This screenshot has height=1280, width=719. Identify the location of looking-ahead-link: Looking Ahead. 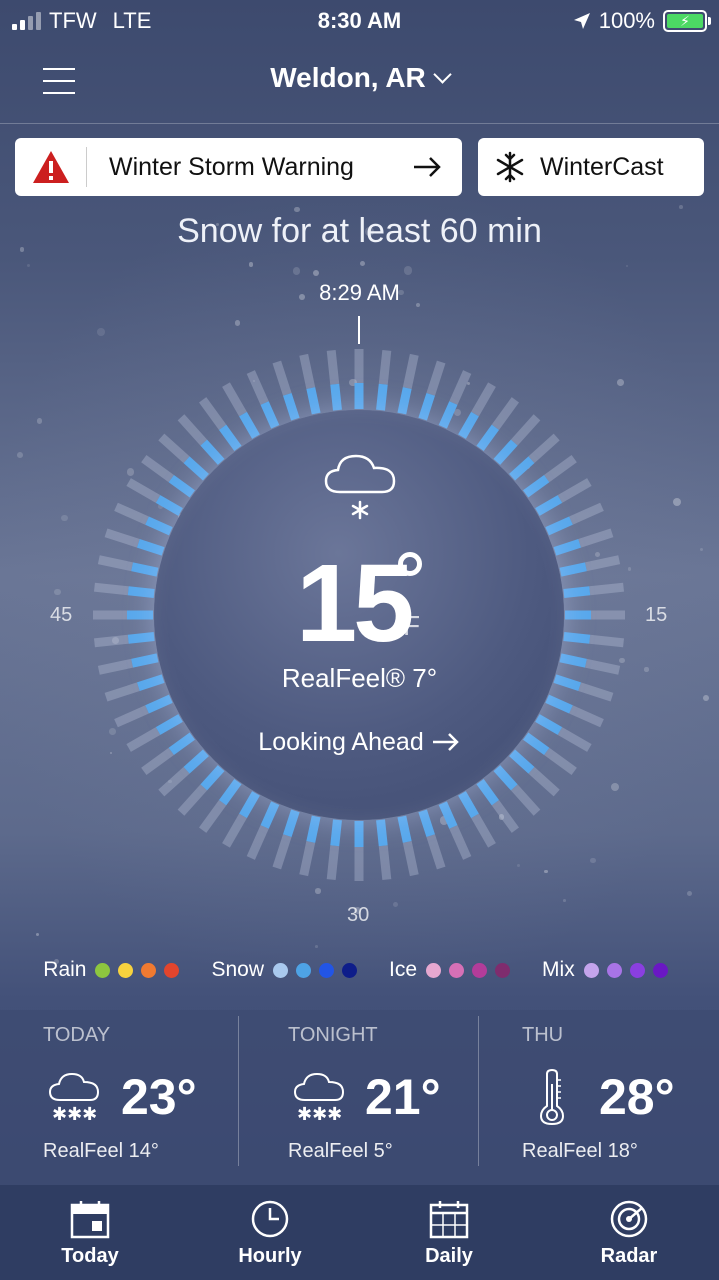
(359, 742).